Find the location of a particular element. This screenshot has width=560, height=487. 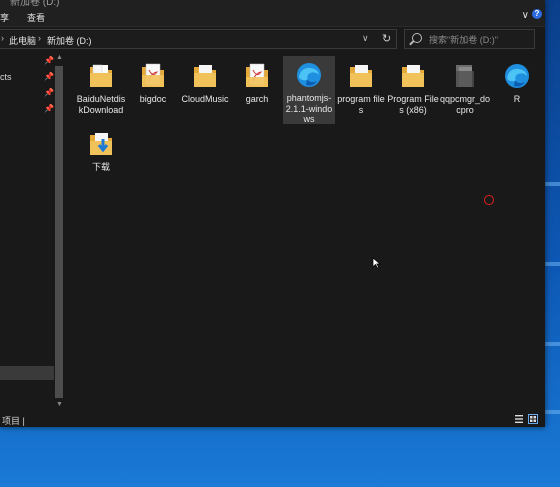

file-label: R is located at coordinates (517, 99).